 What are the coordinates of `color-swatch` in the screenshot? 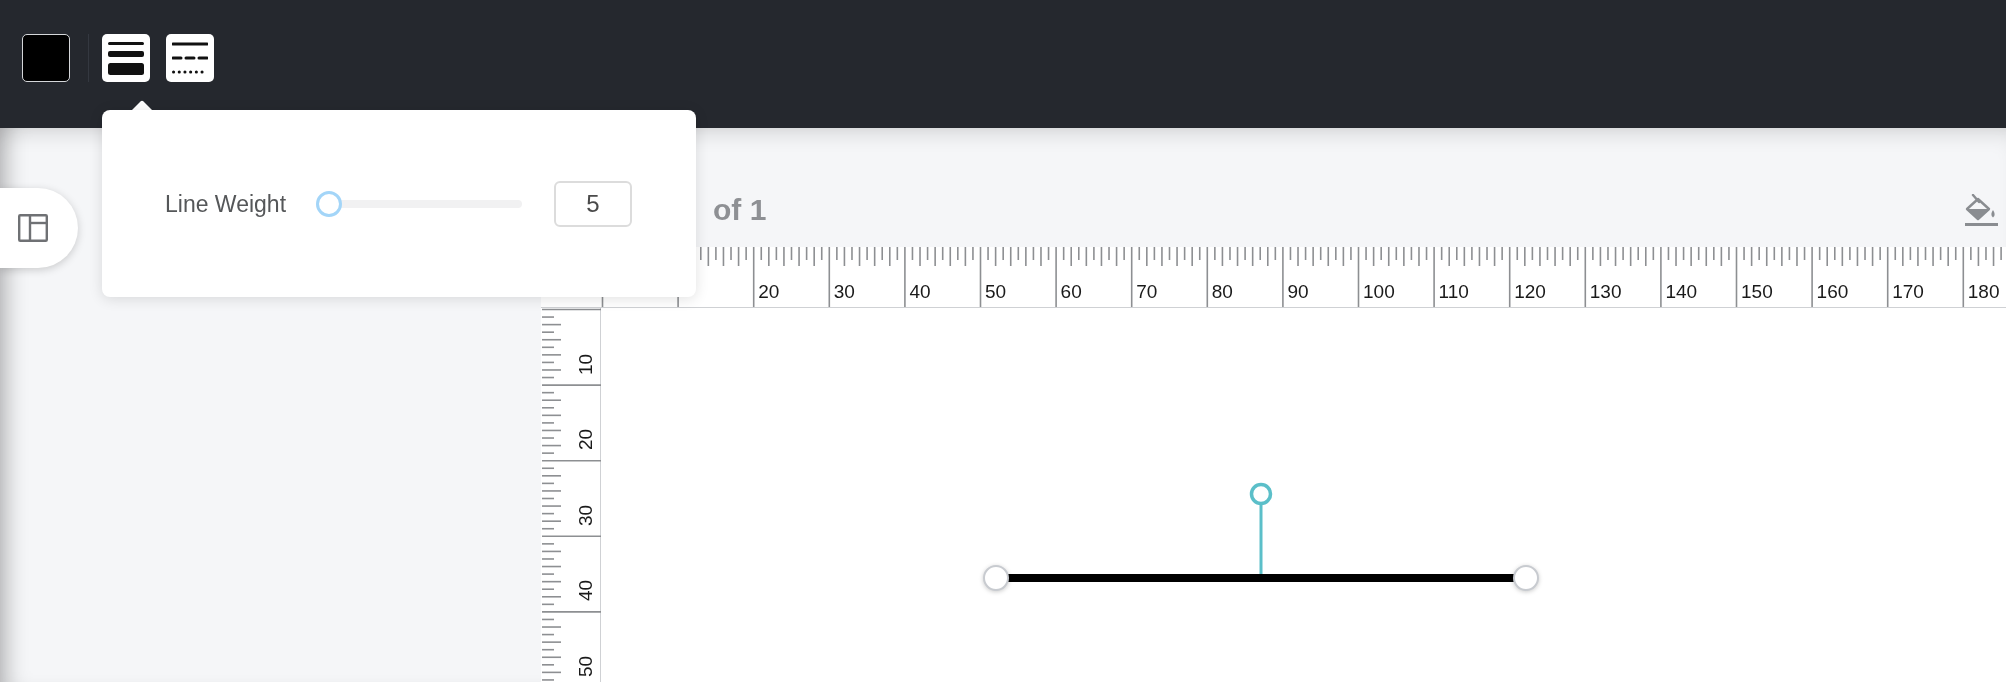 It's located at (46, 58).